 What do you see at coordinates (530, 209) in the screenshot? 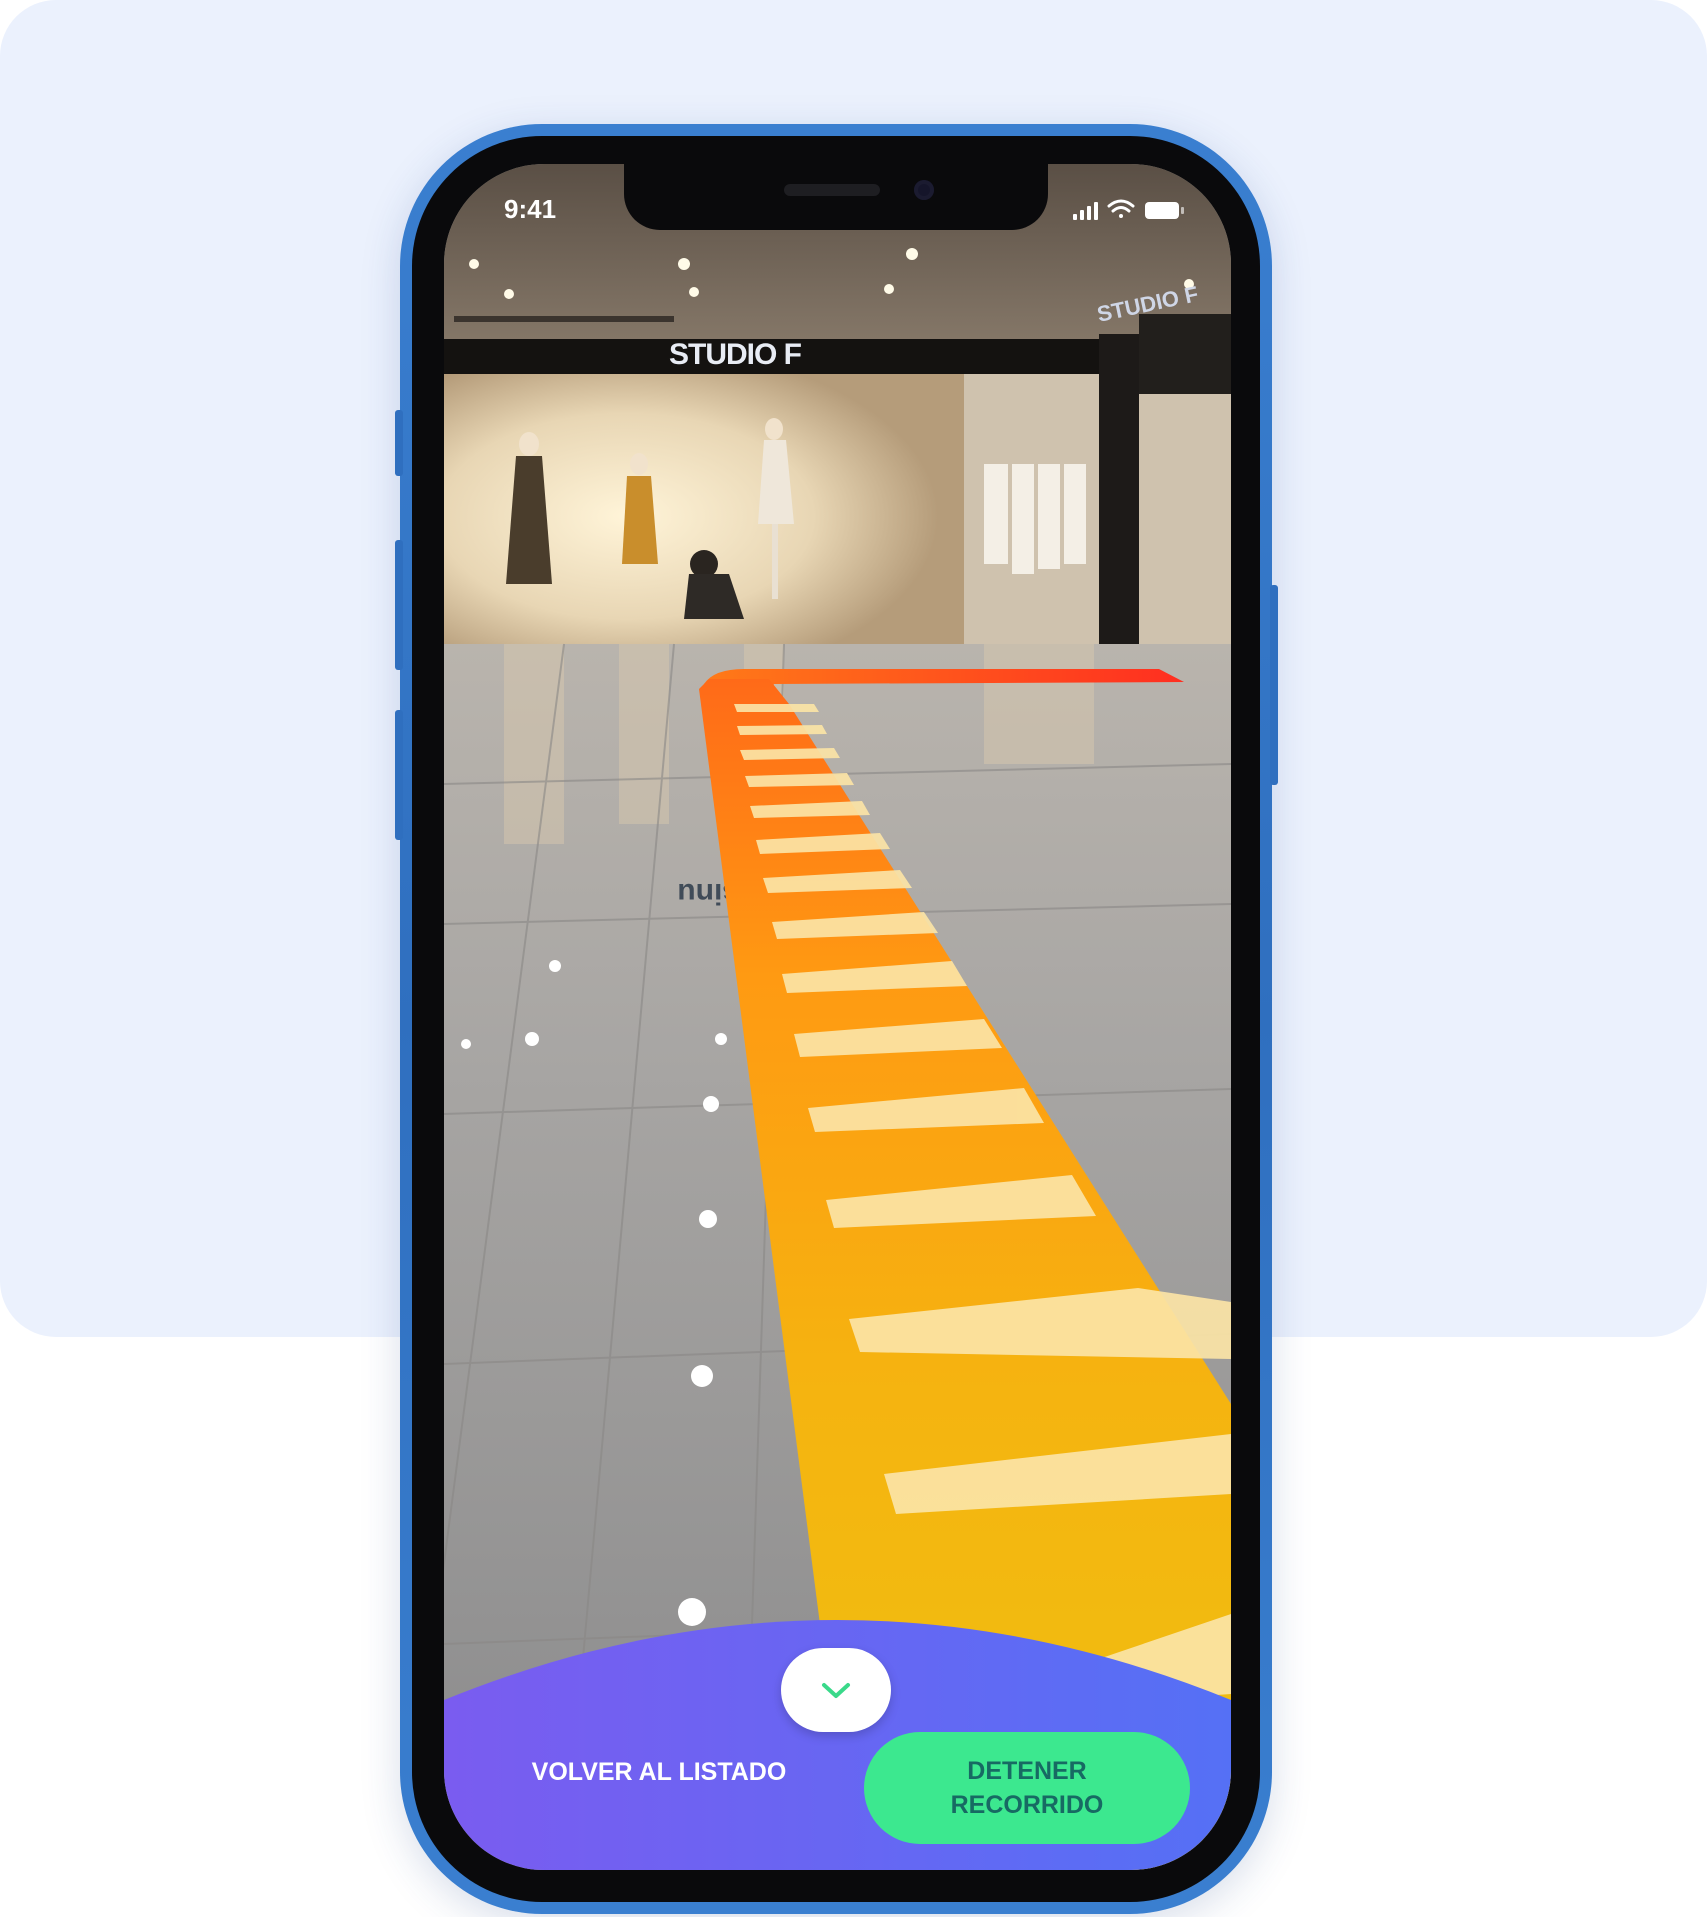
I see `status-time: 9:41` at bounding box center [530, 209].